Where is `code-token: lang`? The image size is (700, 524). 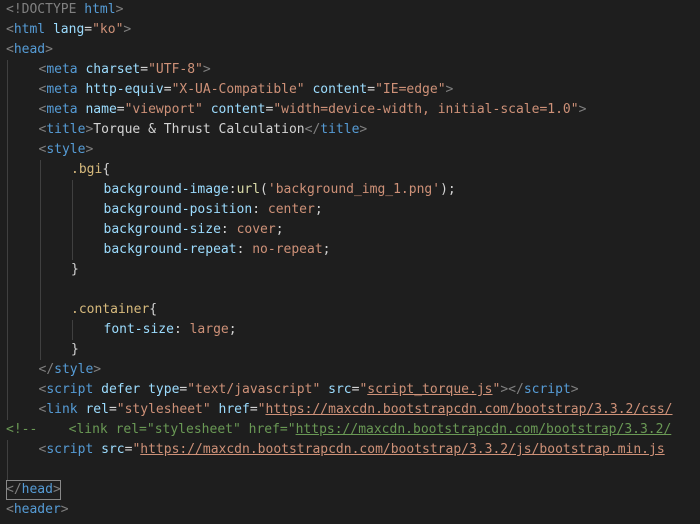
code-token: lang is located at coordinates (68, 29).